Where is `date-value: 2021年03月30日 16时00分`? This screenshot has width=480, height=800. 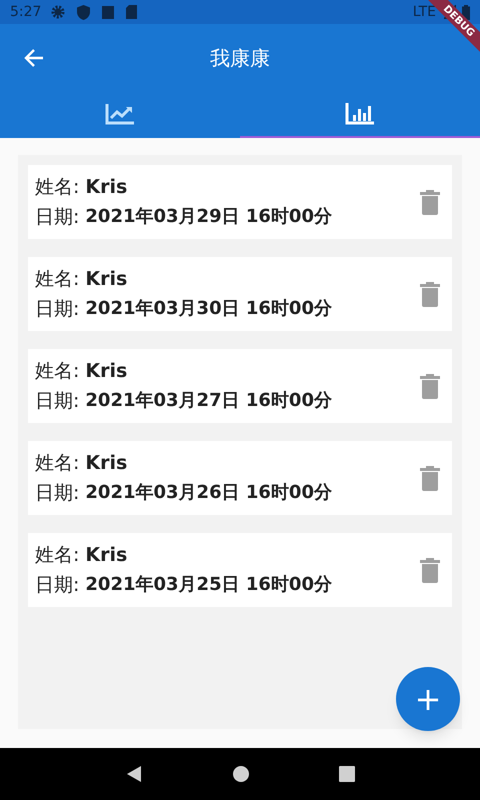 date-value: 2021年03月30日 16时00分 is located at coordinates (208, 309).